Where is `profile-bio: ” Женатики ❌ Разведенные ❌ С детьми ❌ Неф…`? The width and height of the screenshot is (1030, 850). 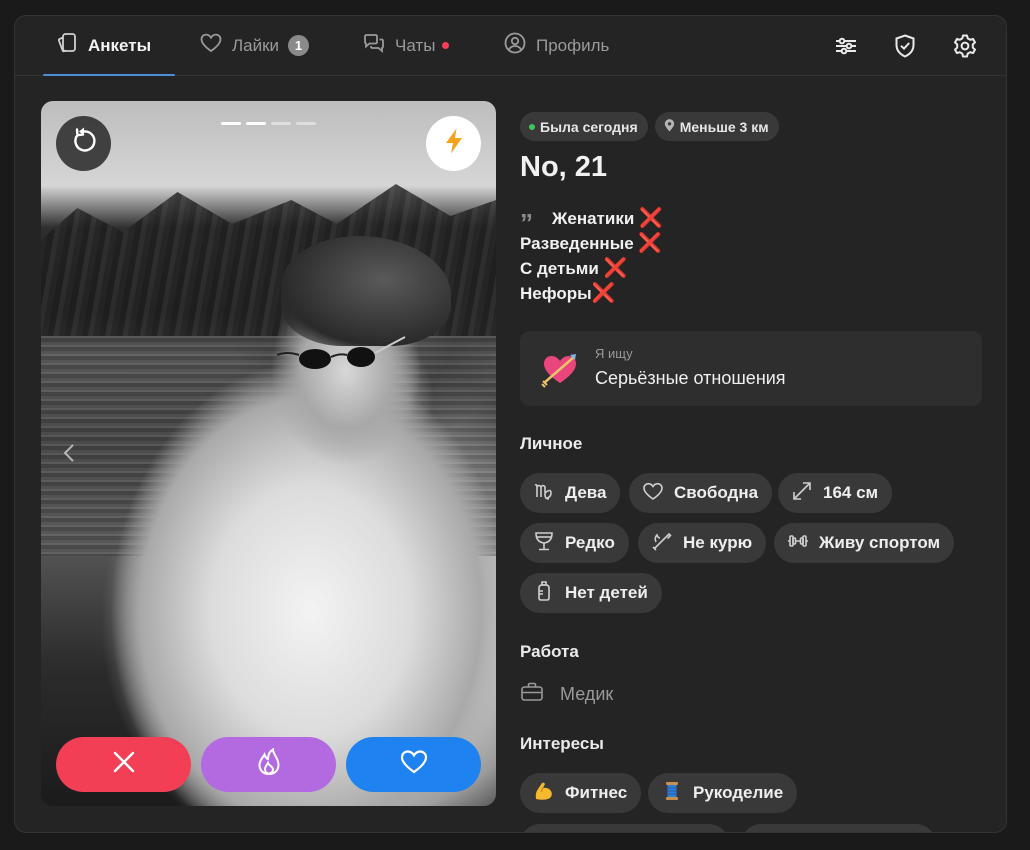
profile-bio: ” Женатики ❌ Разведенные ❌ С детьми ❌ Неф… is located at coordinates (591, 256).